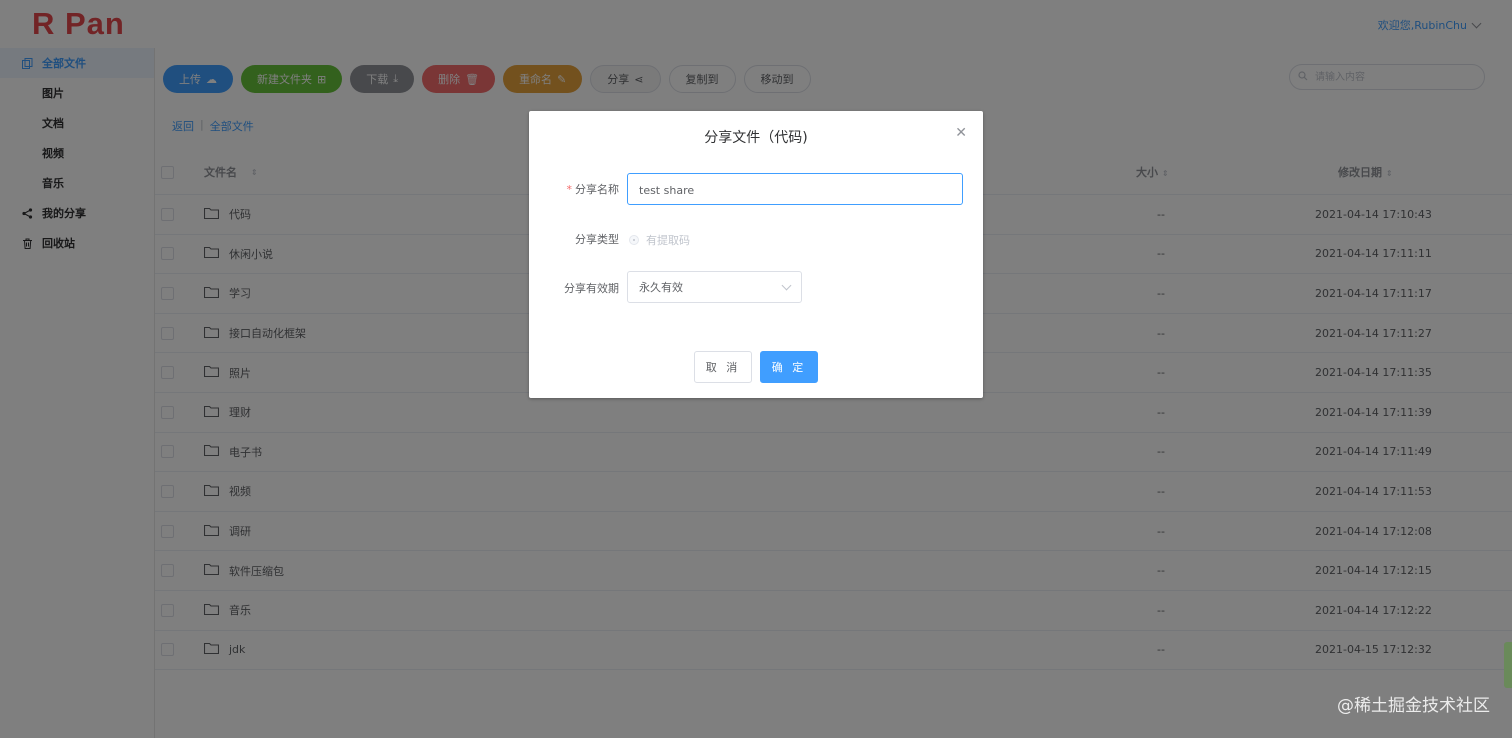 This screenshot has height=738, width=1512. I want to click on share-name-field, so click(795, 189).